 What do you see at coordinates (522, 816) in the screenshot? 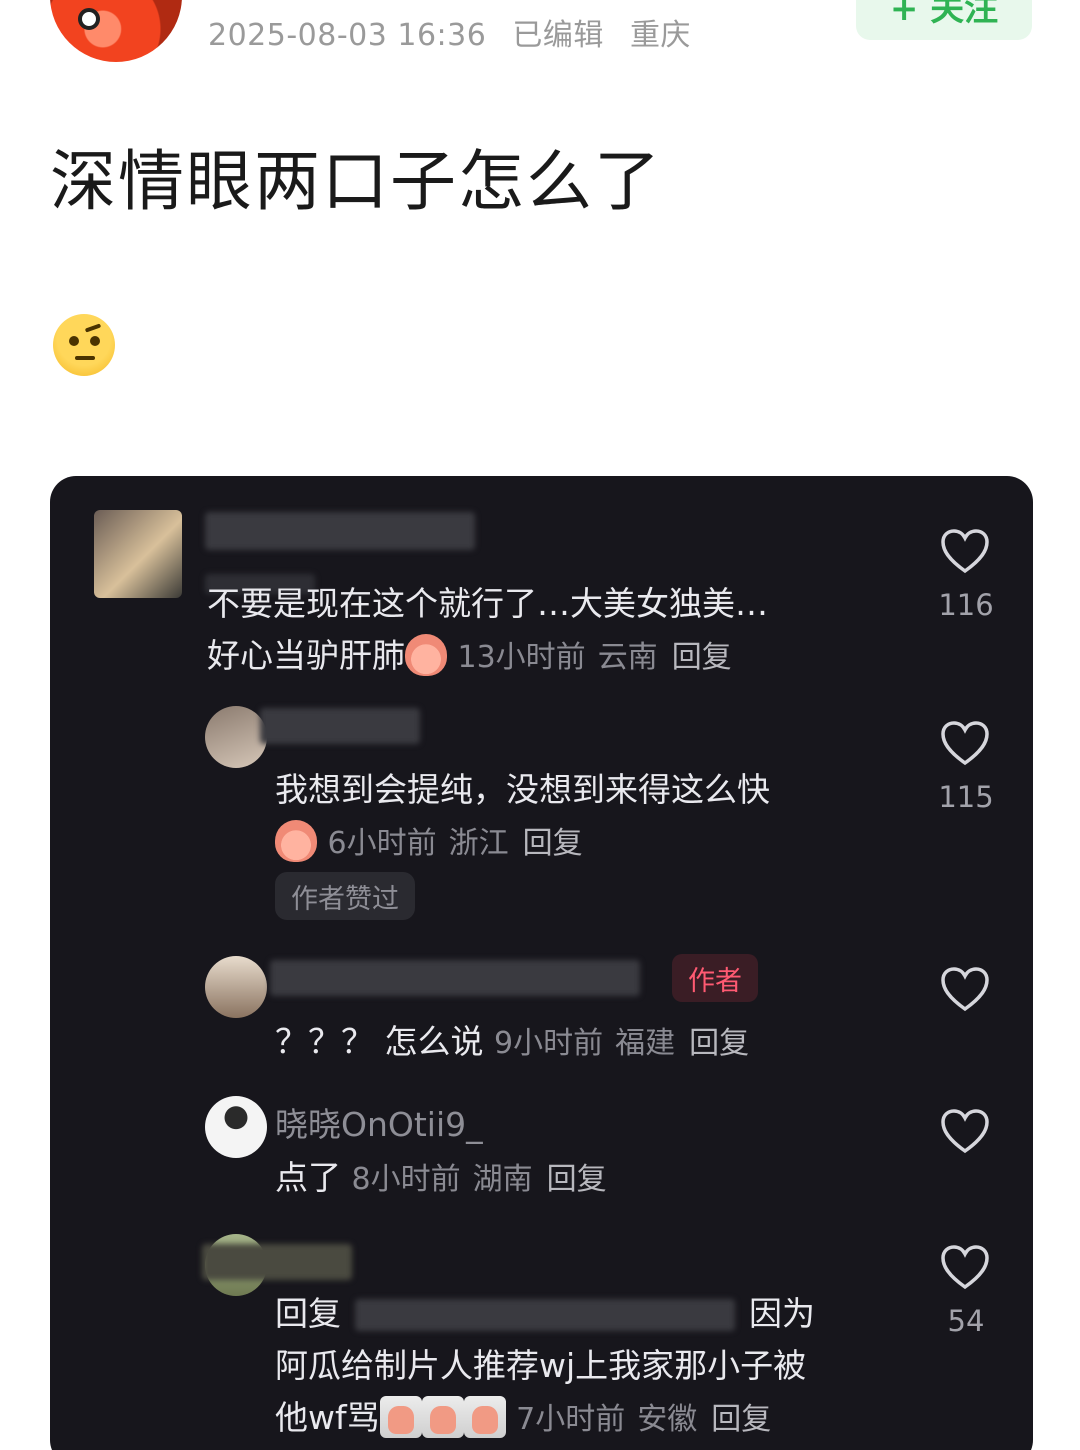
I see `comment-text: 我想到会提纯，没想到来得这么快 6小时前 浙江 回复` at bounding box center [522, 816].